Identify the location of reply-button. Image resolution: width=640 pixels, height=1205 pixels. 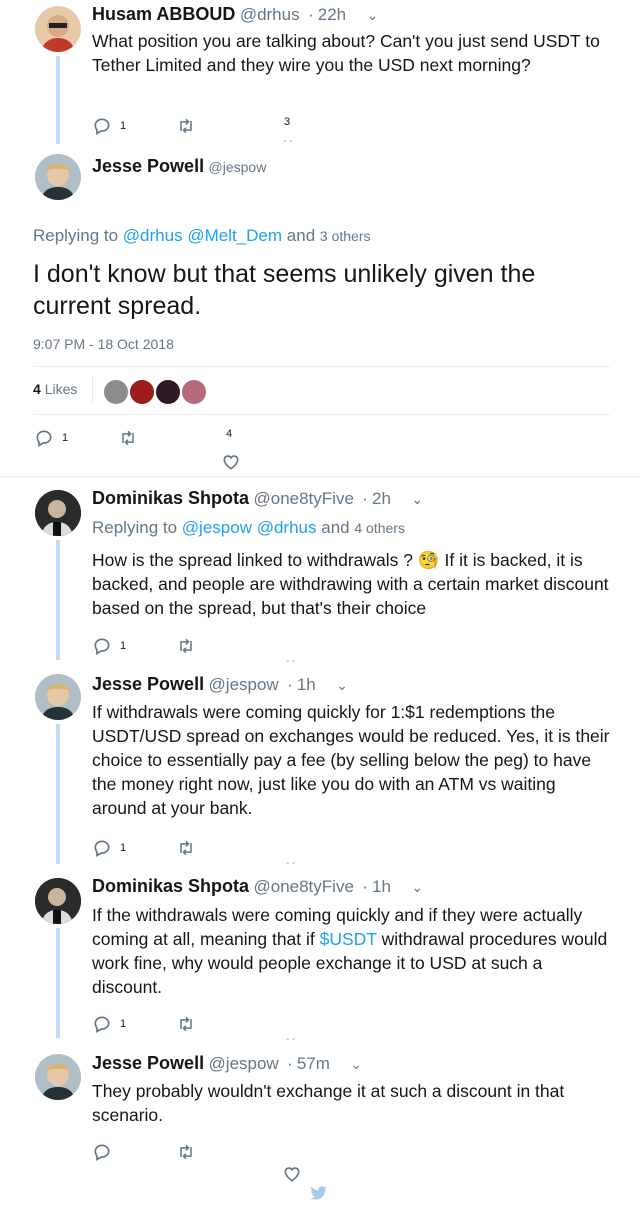
(102, 1152).